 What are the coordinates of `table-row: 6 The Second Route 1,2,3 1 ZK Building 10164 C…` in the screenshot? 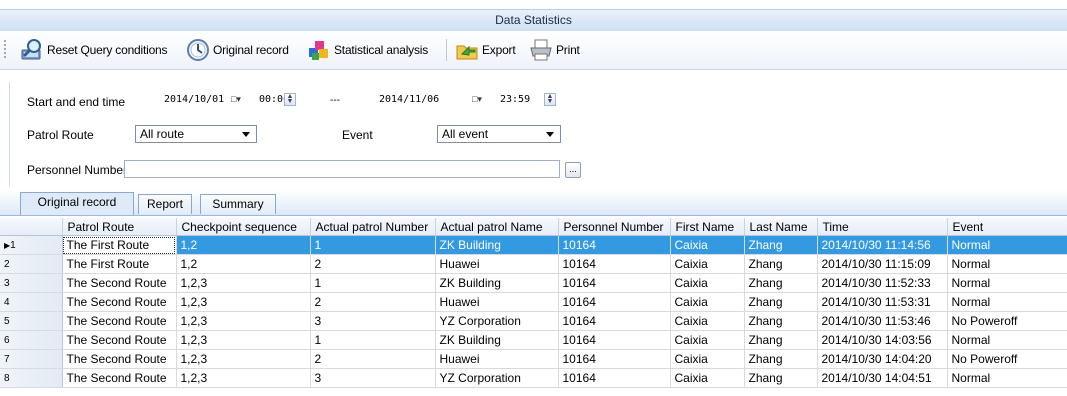 It's located at (533, 340).